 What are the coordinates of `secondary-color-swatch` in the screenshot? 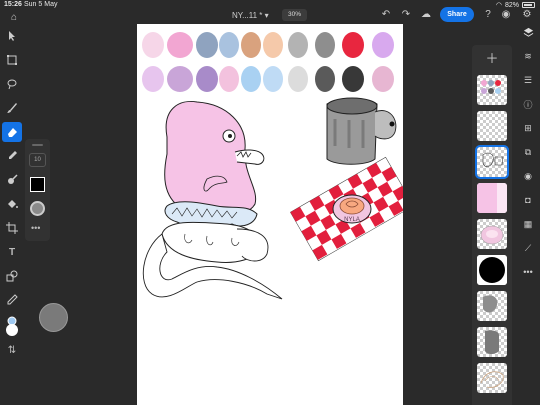 It's located at (12, 330).